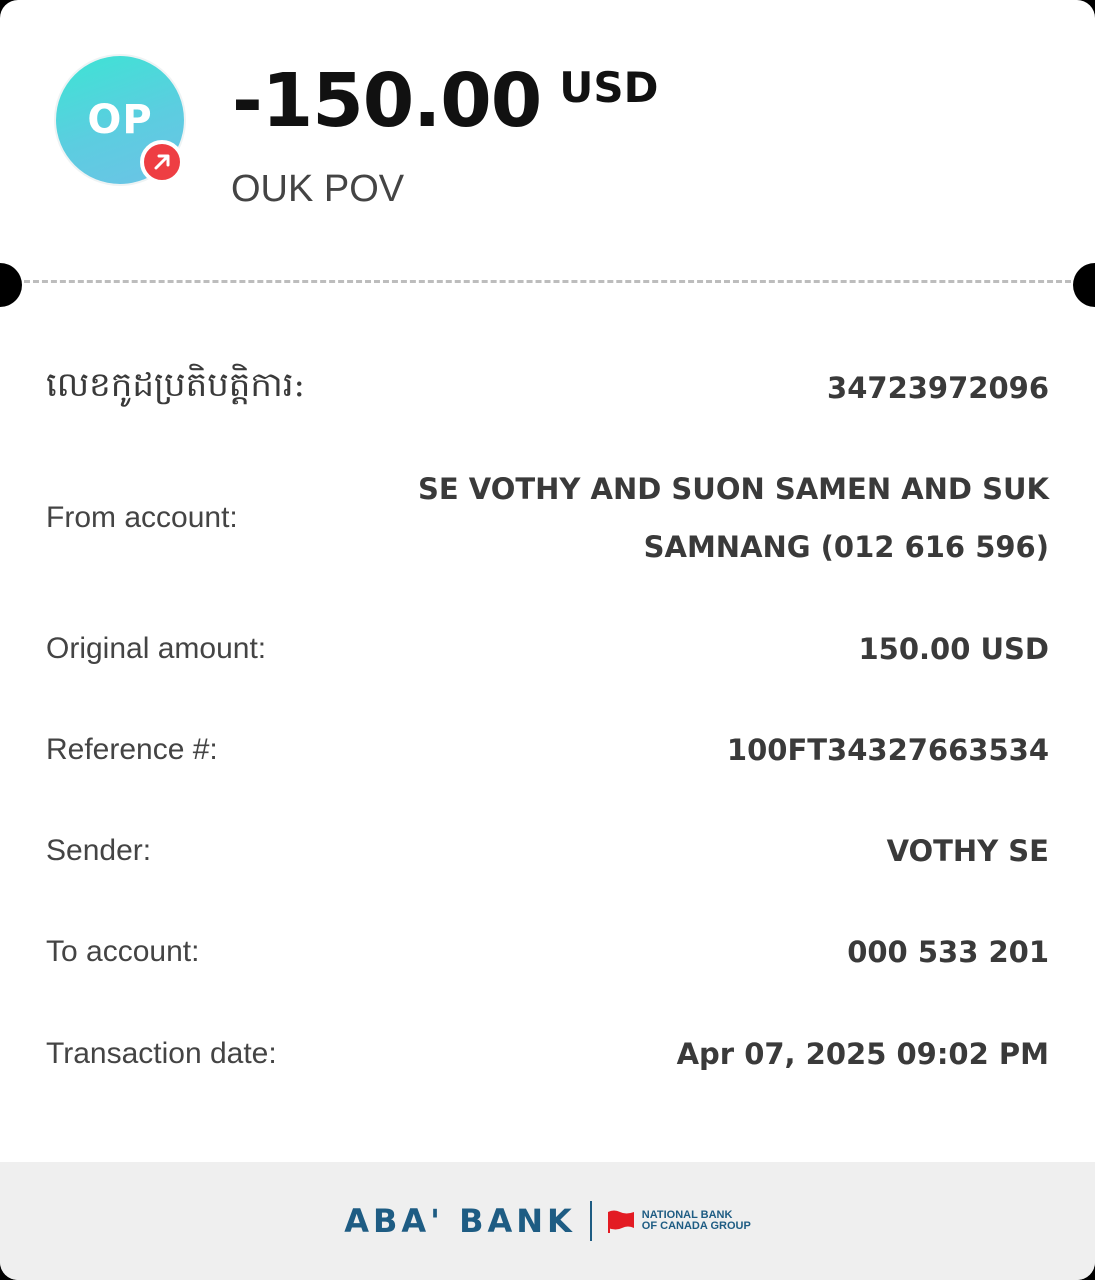 Image resolution: width=1095 pixels, height=1280 pixels. I want to click on detail-row-transaction-date: Transaction date: Apr 07, 2025 09:02 PM, so click(547, 1054).